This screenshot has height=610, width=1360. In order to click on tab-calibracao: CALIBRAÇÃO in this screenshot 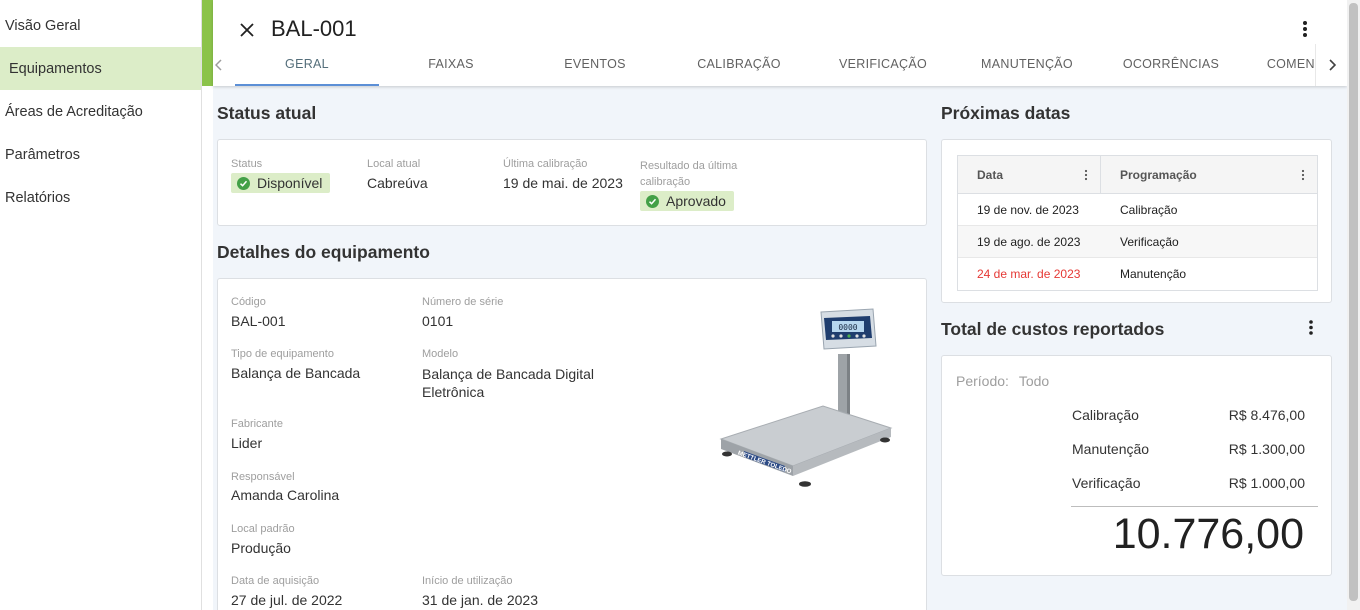, I will do `click(739, 65)`.